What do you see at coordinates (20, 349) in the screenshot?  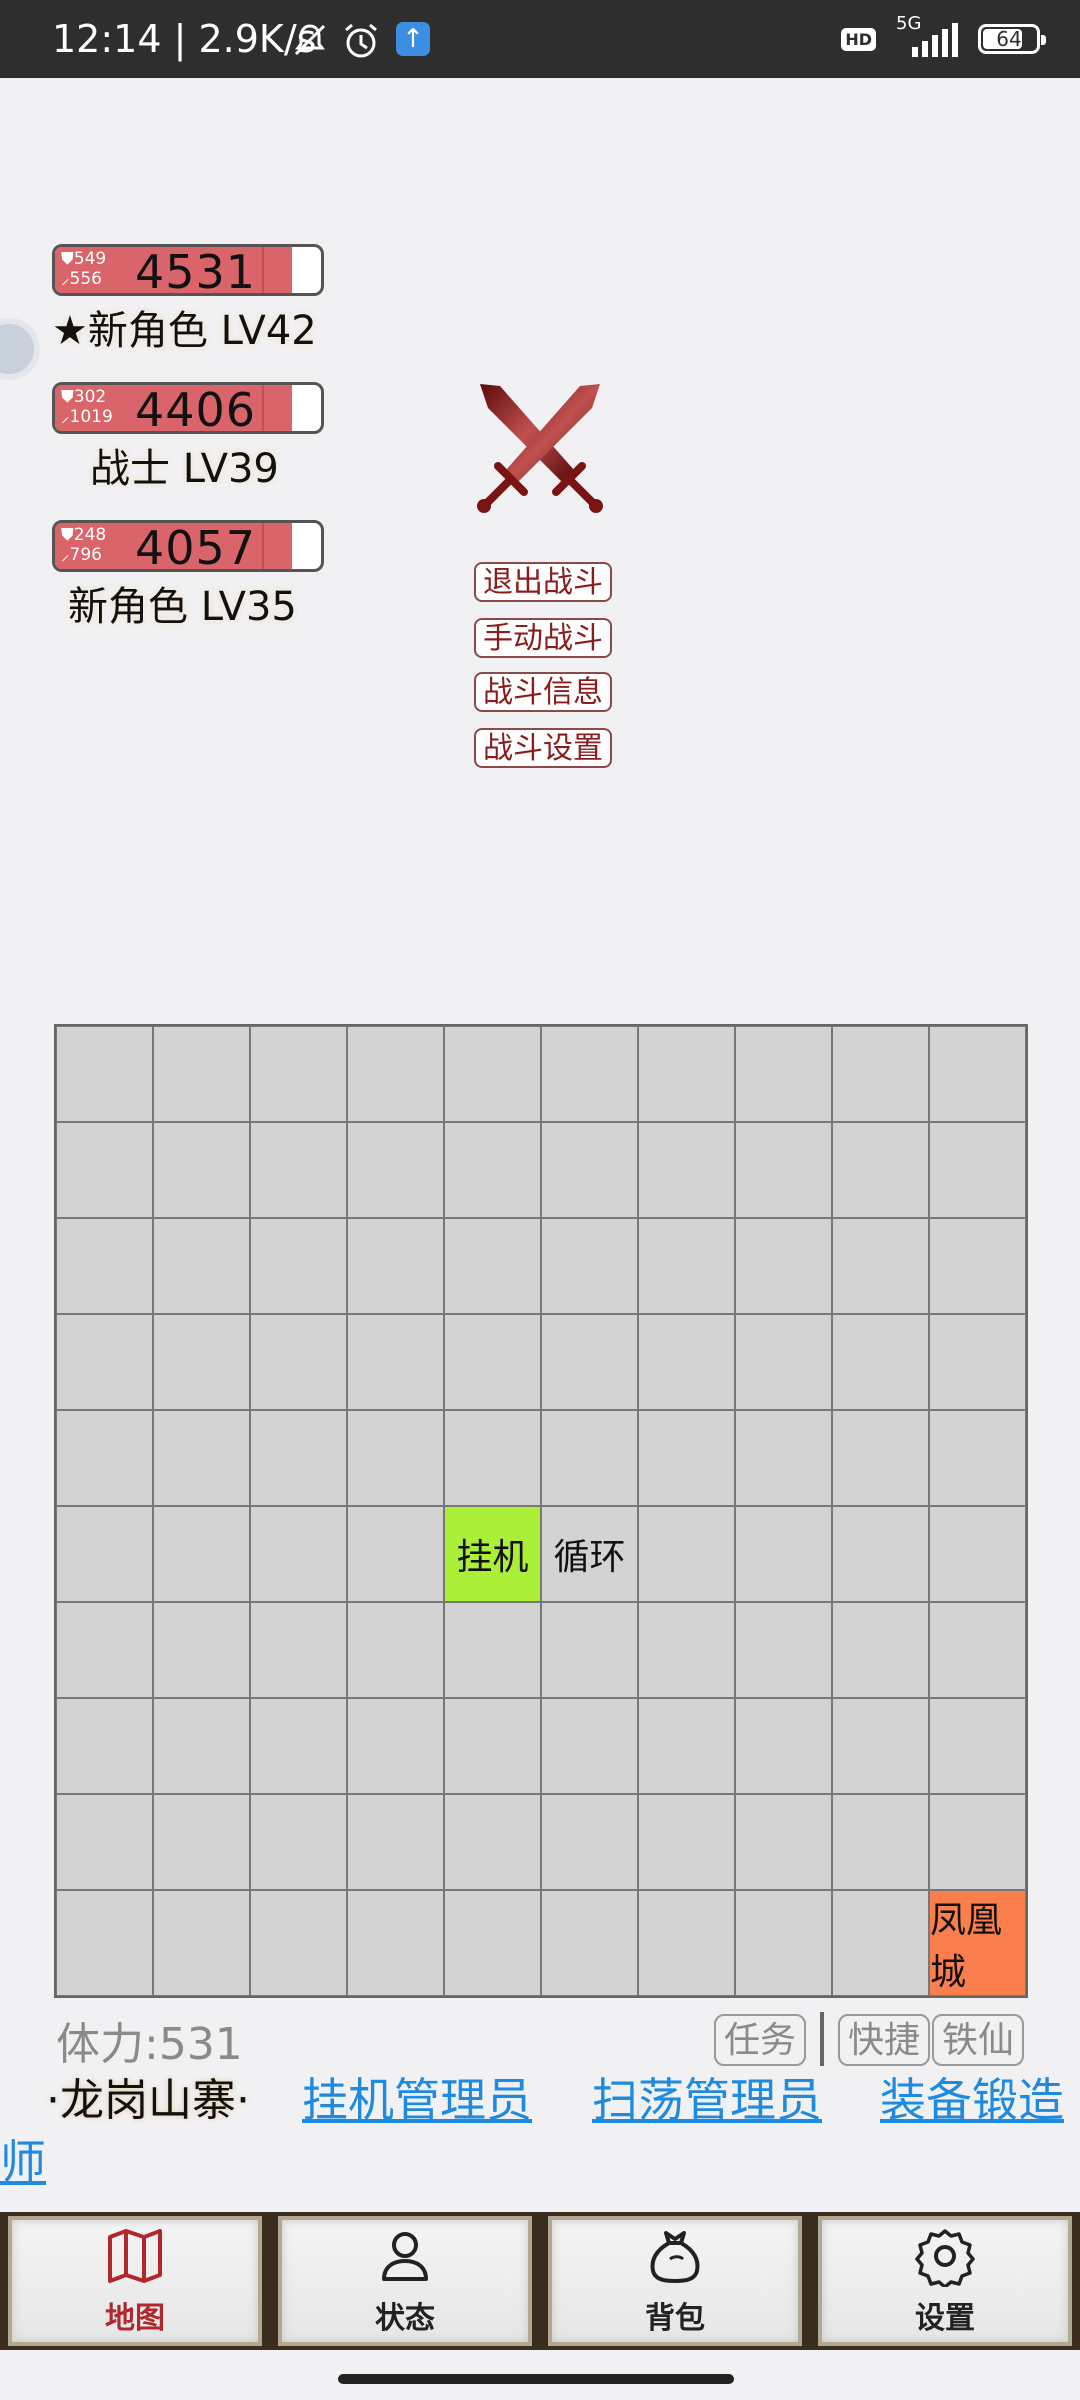 I see `floating-assist-bubble` at bounding box center [20, 349].